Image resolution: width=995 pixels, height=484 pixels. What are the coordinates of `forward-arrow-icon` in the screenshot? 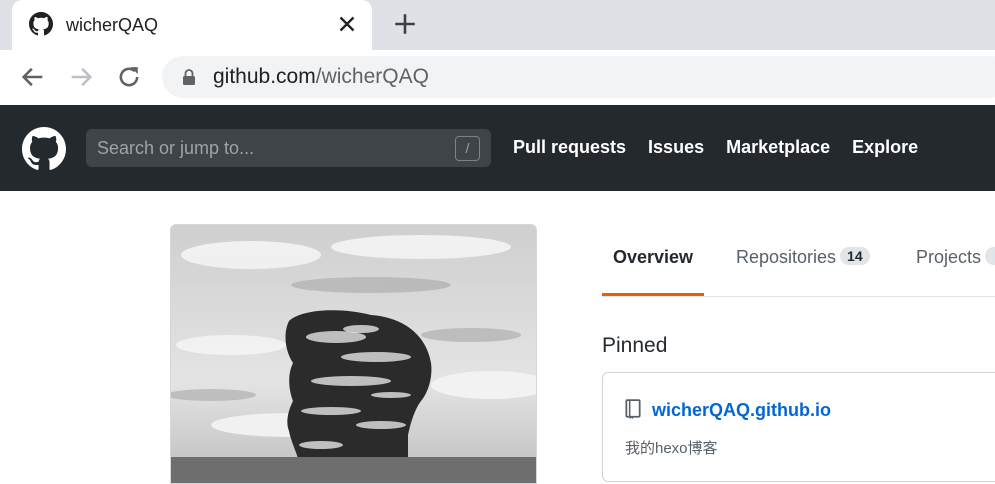 It's located at (81, 77).